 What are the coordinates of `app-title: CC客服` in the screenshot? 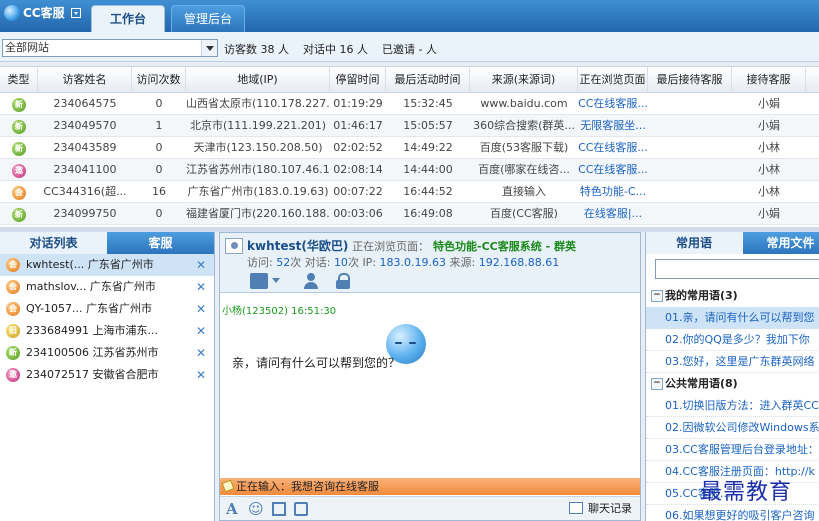 It's located at (44, 13).